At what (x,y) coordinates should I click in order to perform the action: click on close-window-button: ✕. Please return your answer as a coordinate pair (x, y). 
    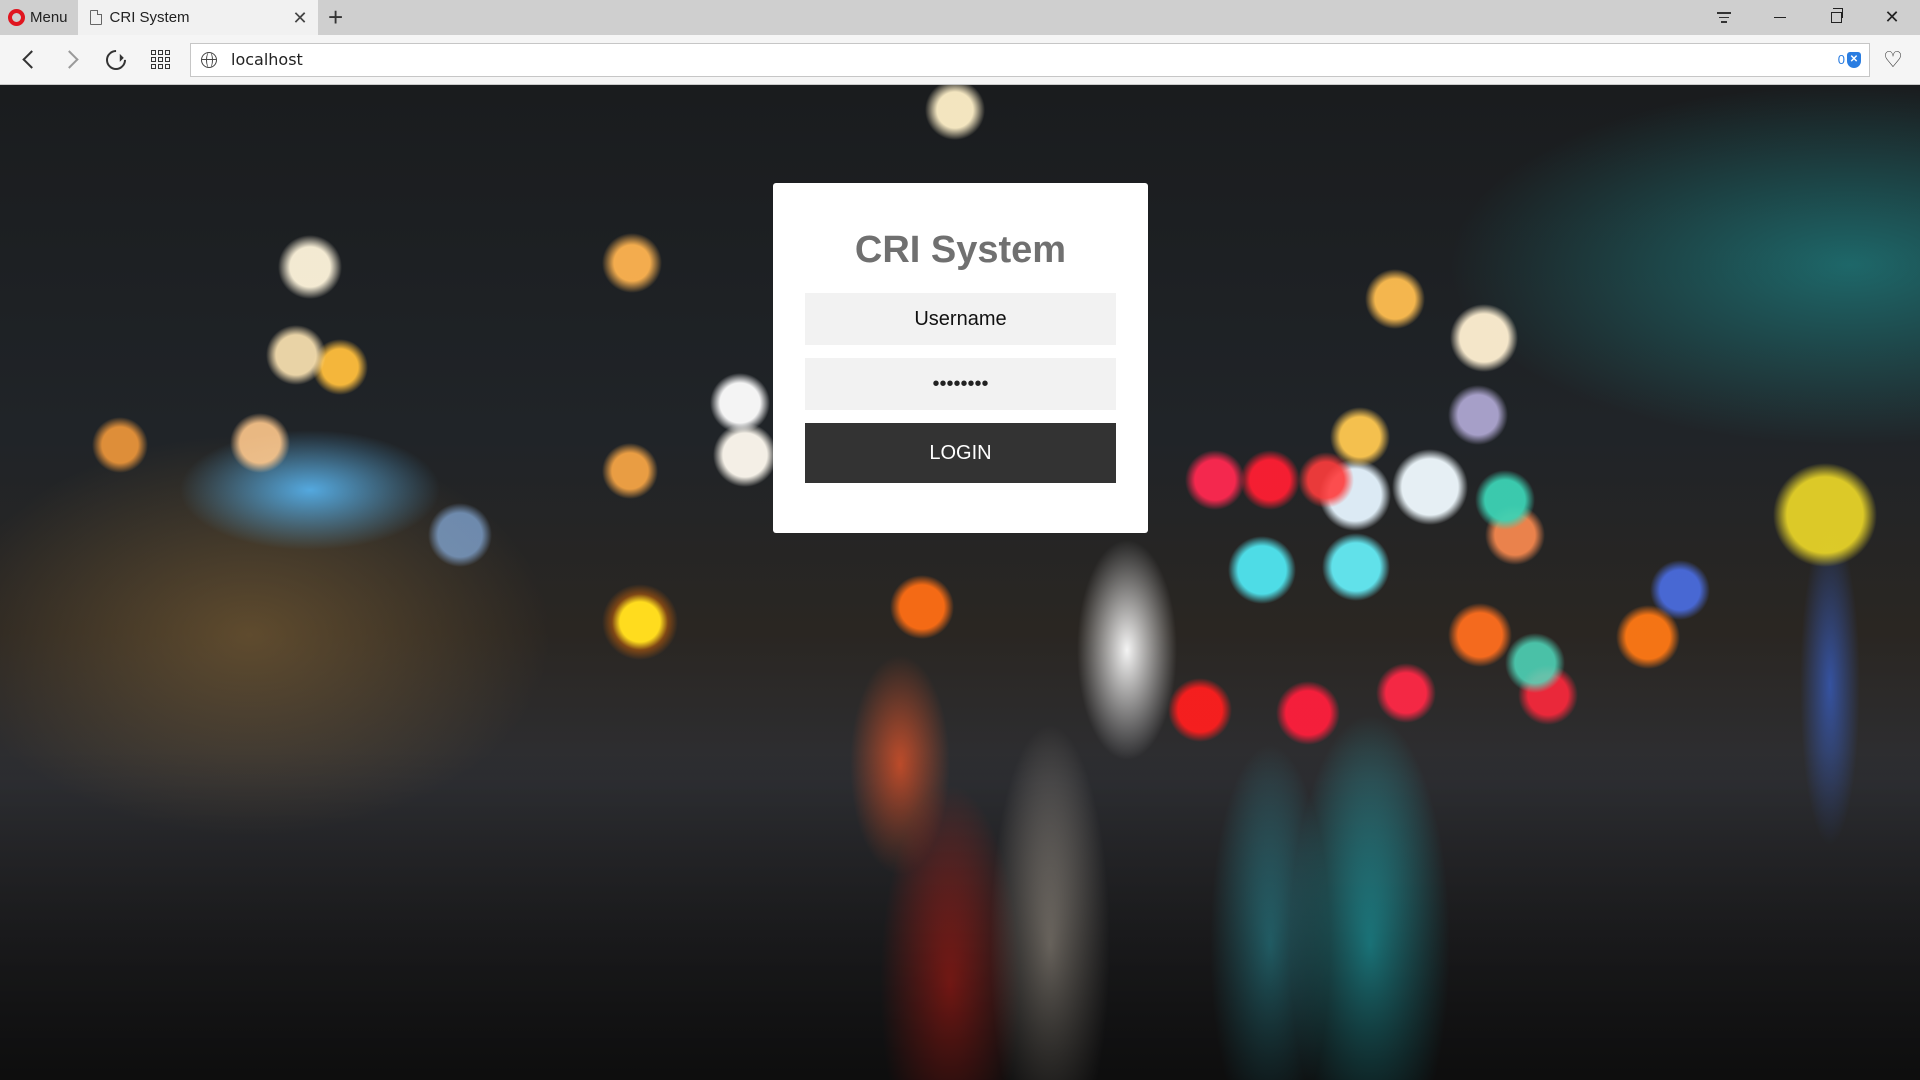
    Looking at the image, I should click on (1892, 17).